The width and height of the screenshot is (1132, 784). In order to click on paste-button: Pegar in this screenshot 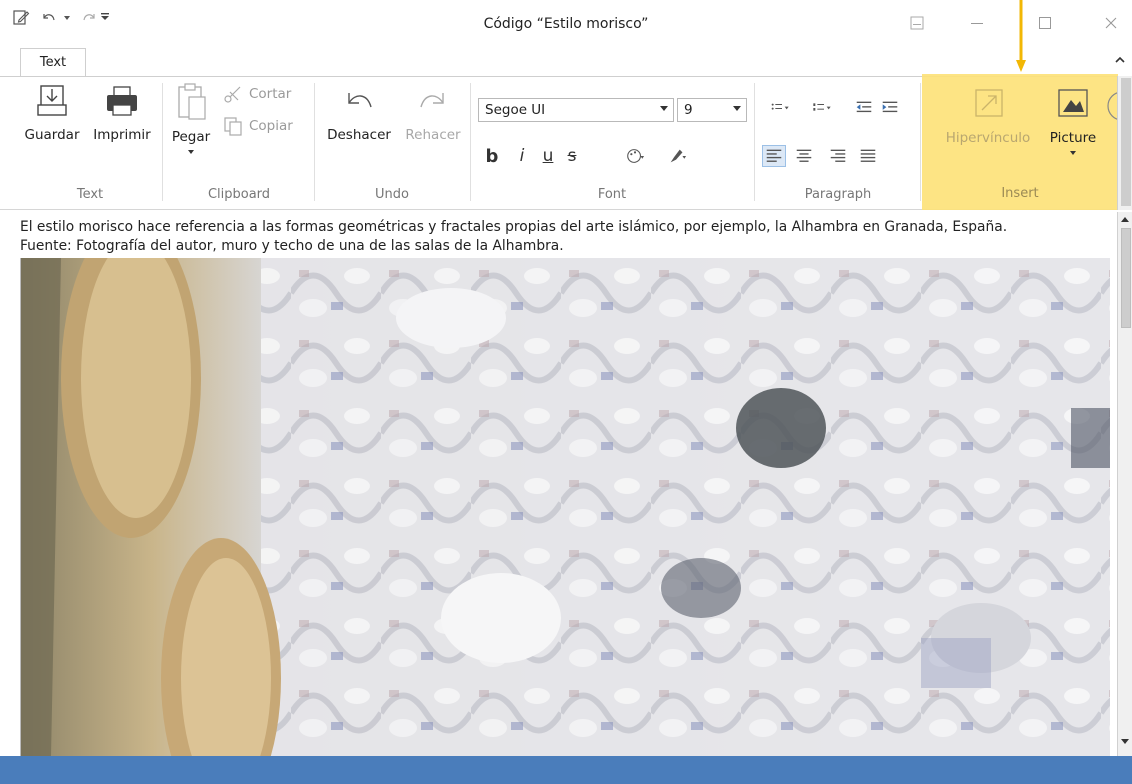, I will do `click(191, 119)`.